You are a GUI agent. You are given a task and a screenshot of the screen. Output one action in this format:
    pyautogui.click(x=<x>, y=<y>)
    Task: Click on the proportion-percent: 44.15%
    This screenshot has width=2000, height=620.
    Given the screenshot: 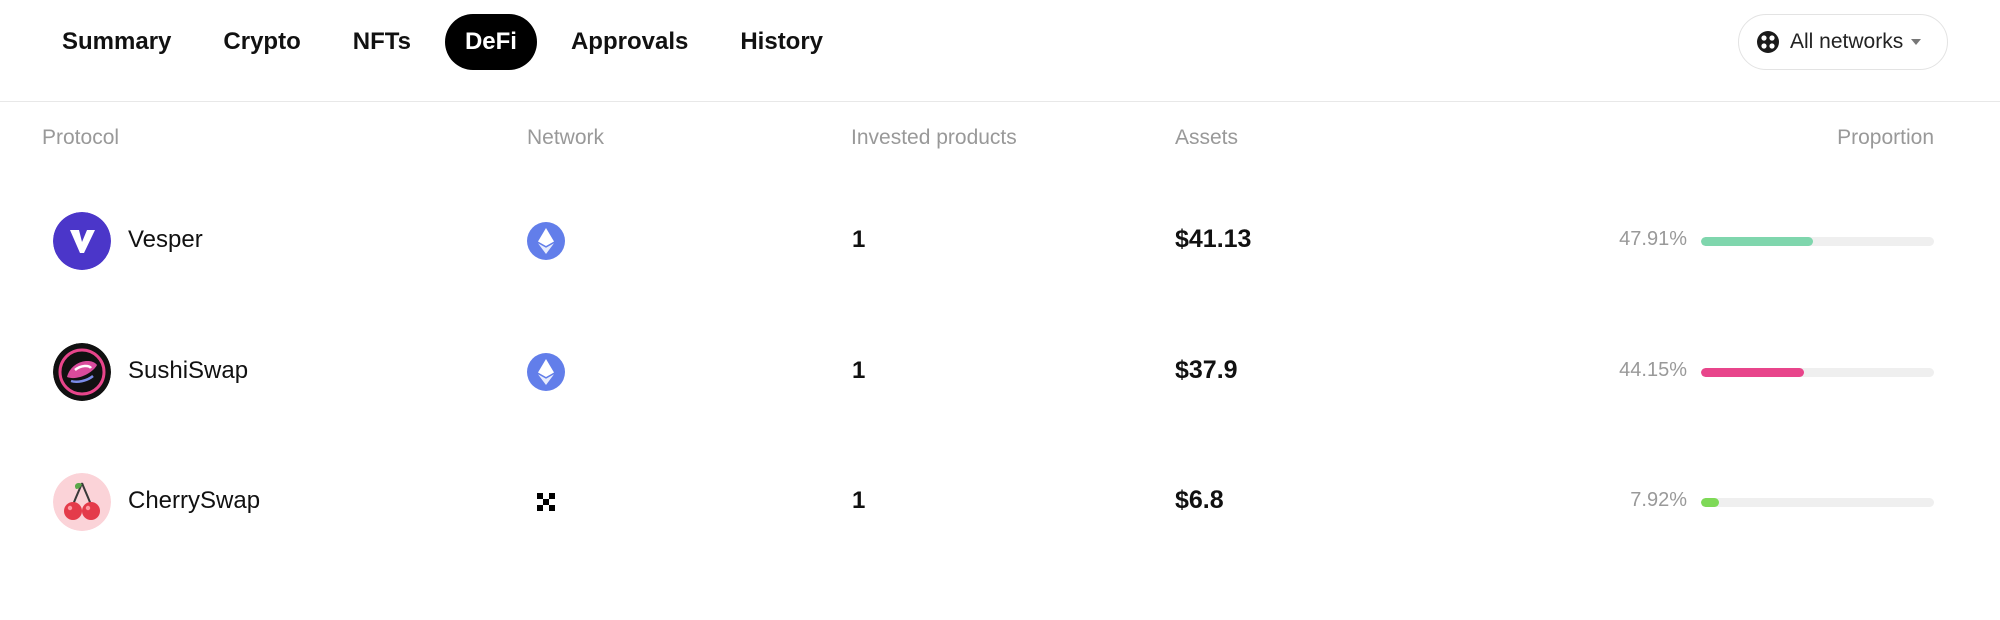 What is the action you would take?
    pyautogui.click(x=1653, y=370)
    